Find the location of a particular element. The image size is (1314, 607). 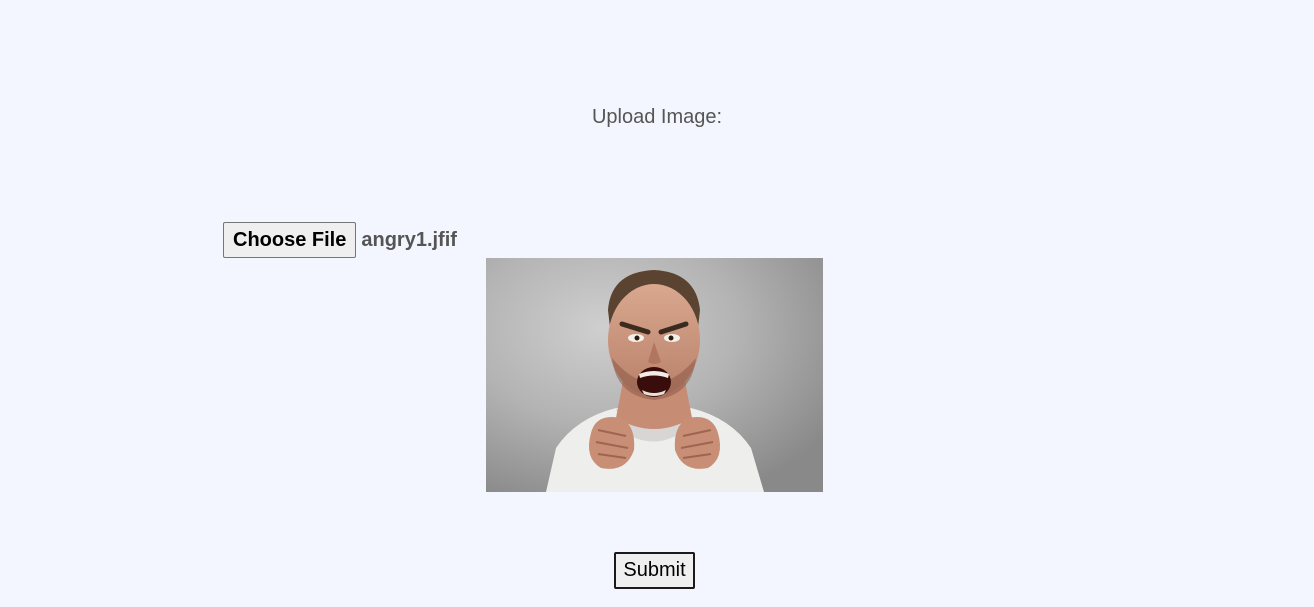

image-preview is located at coordinates (654, 375).